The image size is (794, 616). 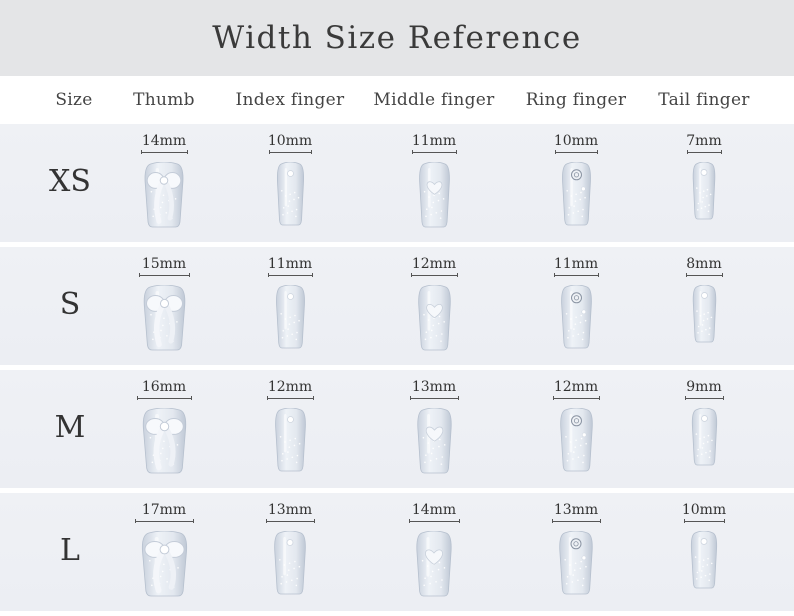 I want to click on size-label: M, so click(x=70, y=427).